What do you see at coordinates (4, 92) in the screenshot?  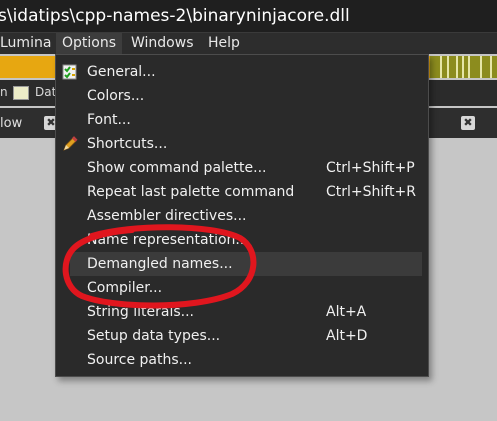 I see `legend-label: n` at bounding box center [4, 92].